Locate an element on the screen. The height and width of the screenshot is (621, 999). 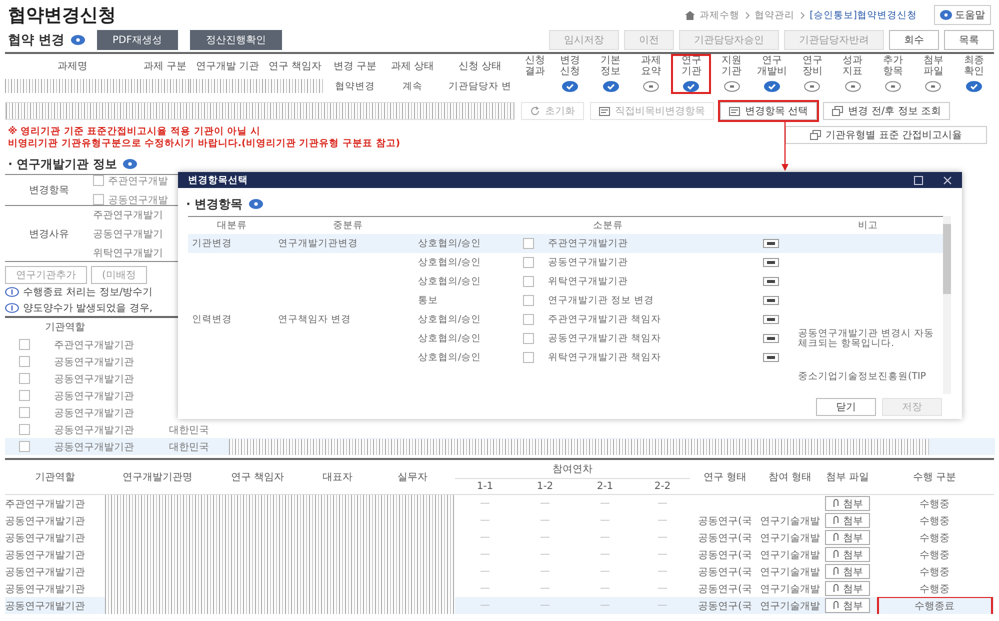
breadcrumb-link: 협약관리 is located at coordinates (774, 15).